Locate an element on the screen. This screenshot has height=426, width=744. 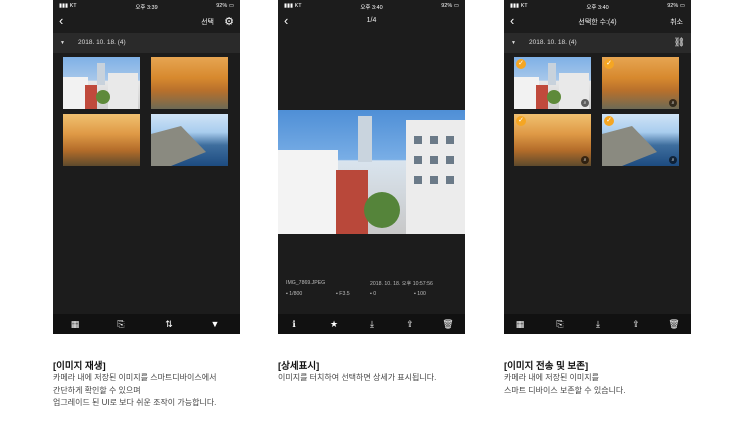
photo-meta-row: IMG_7869.JPEG 2018. 10. 18. 오후 10:57:56 is located at coordinates (371, 283).